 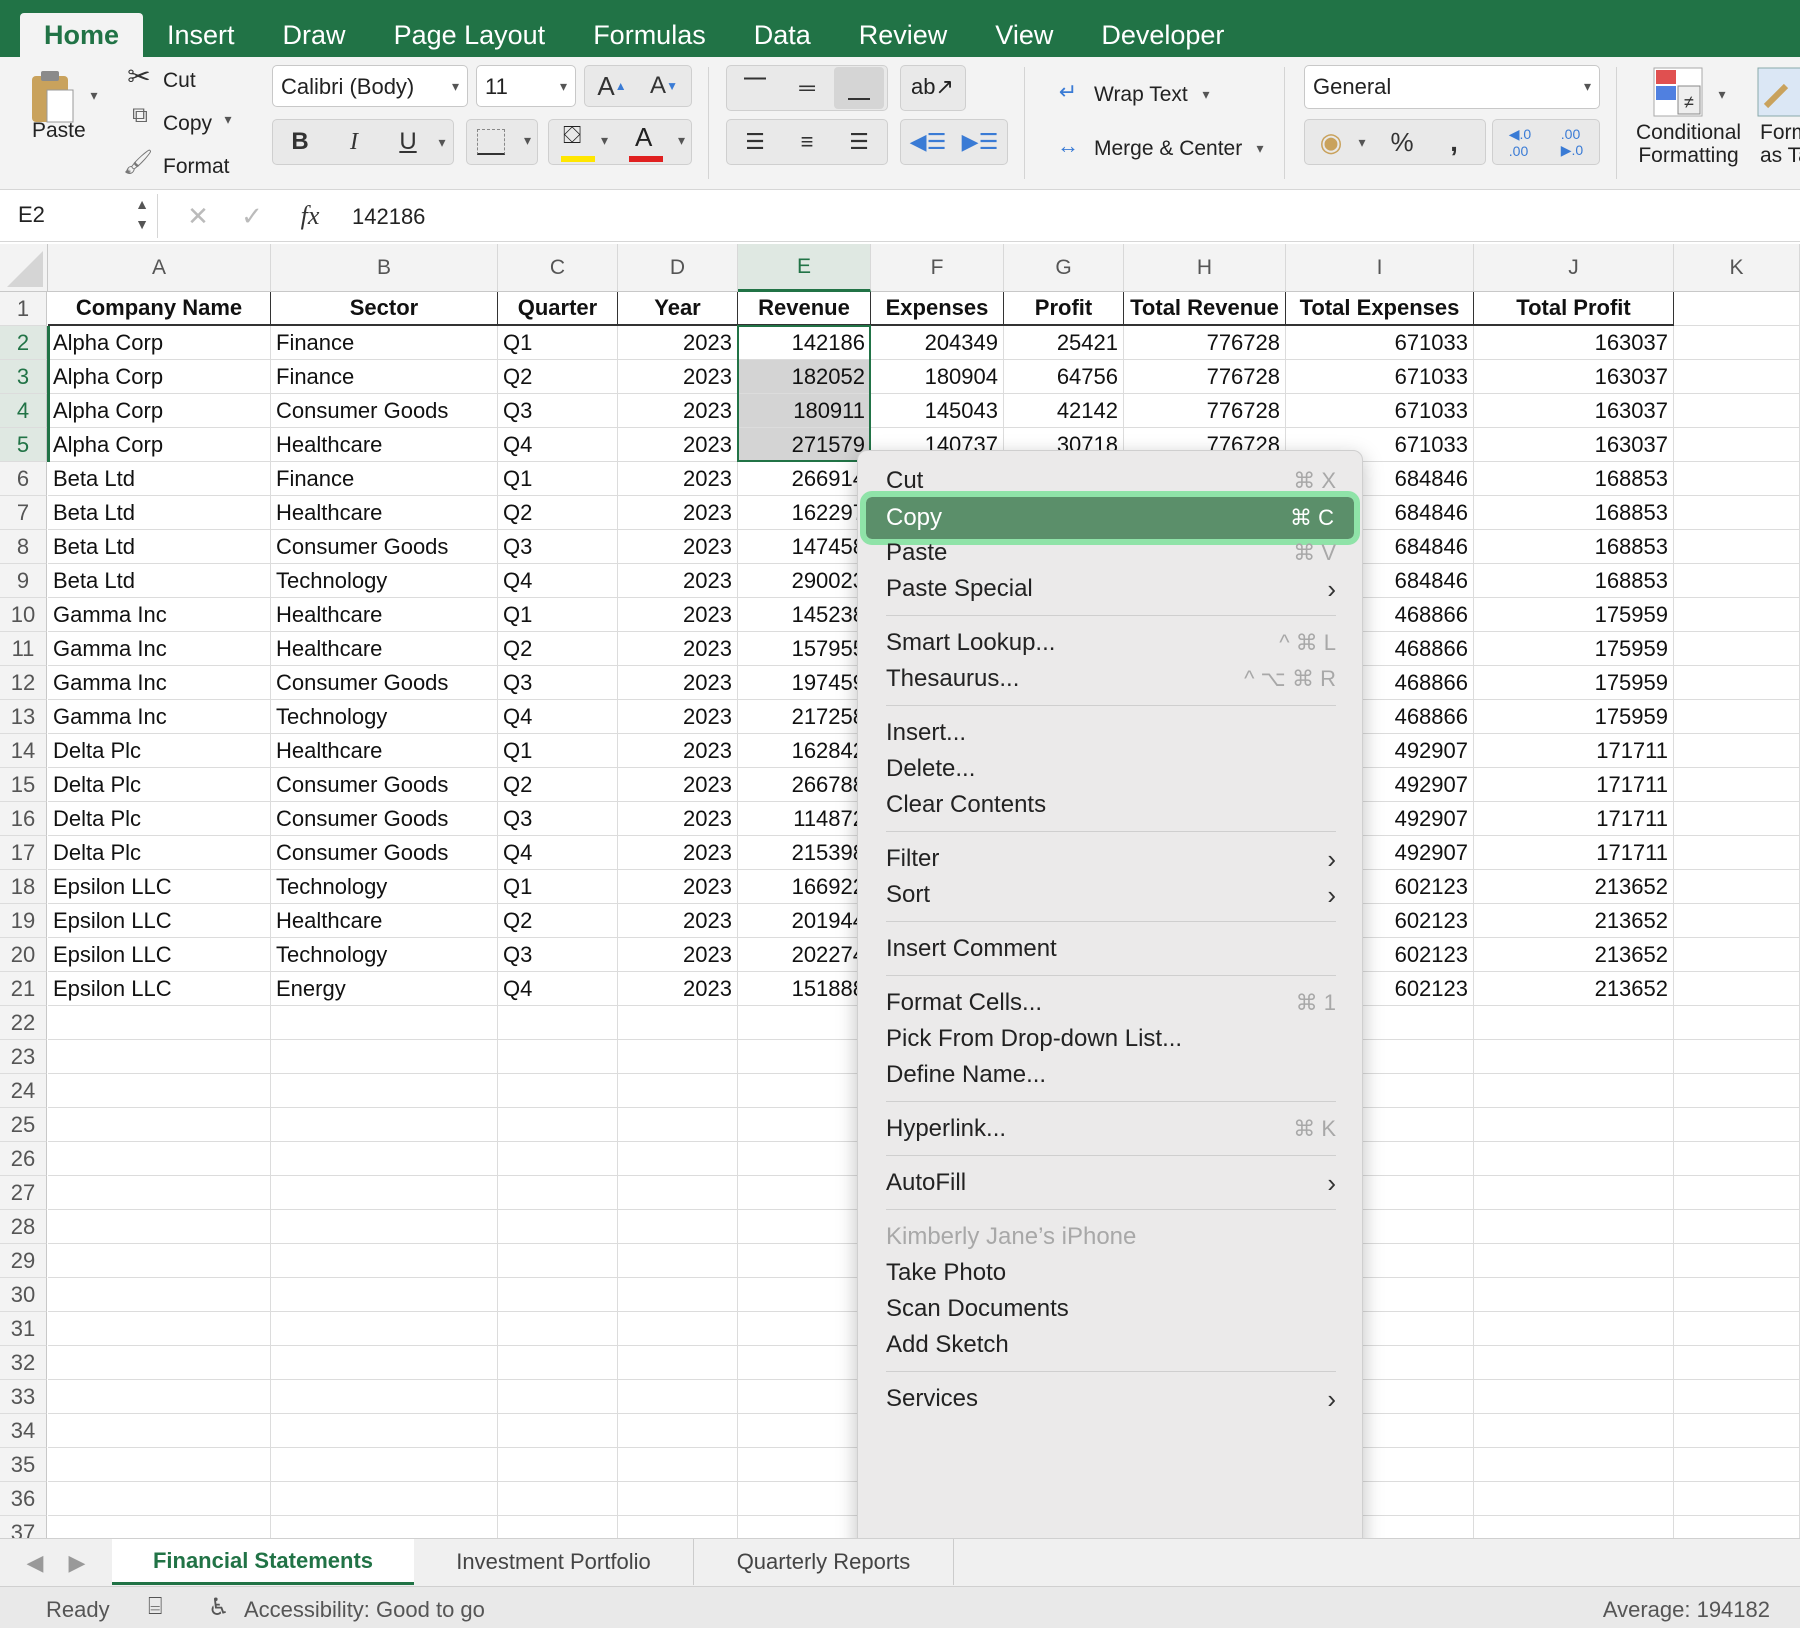 I want to click on cell-C32, so click(x=558, y=1363).